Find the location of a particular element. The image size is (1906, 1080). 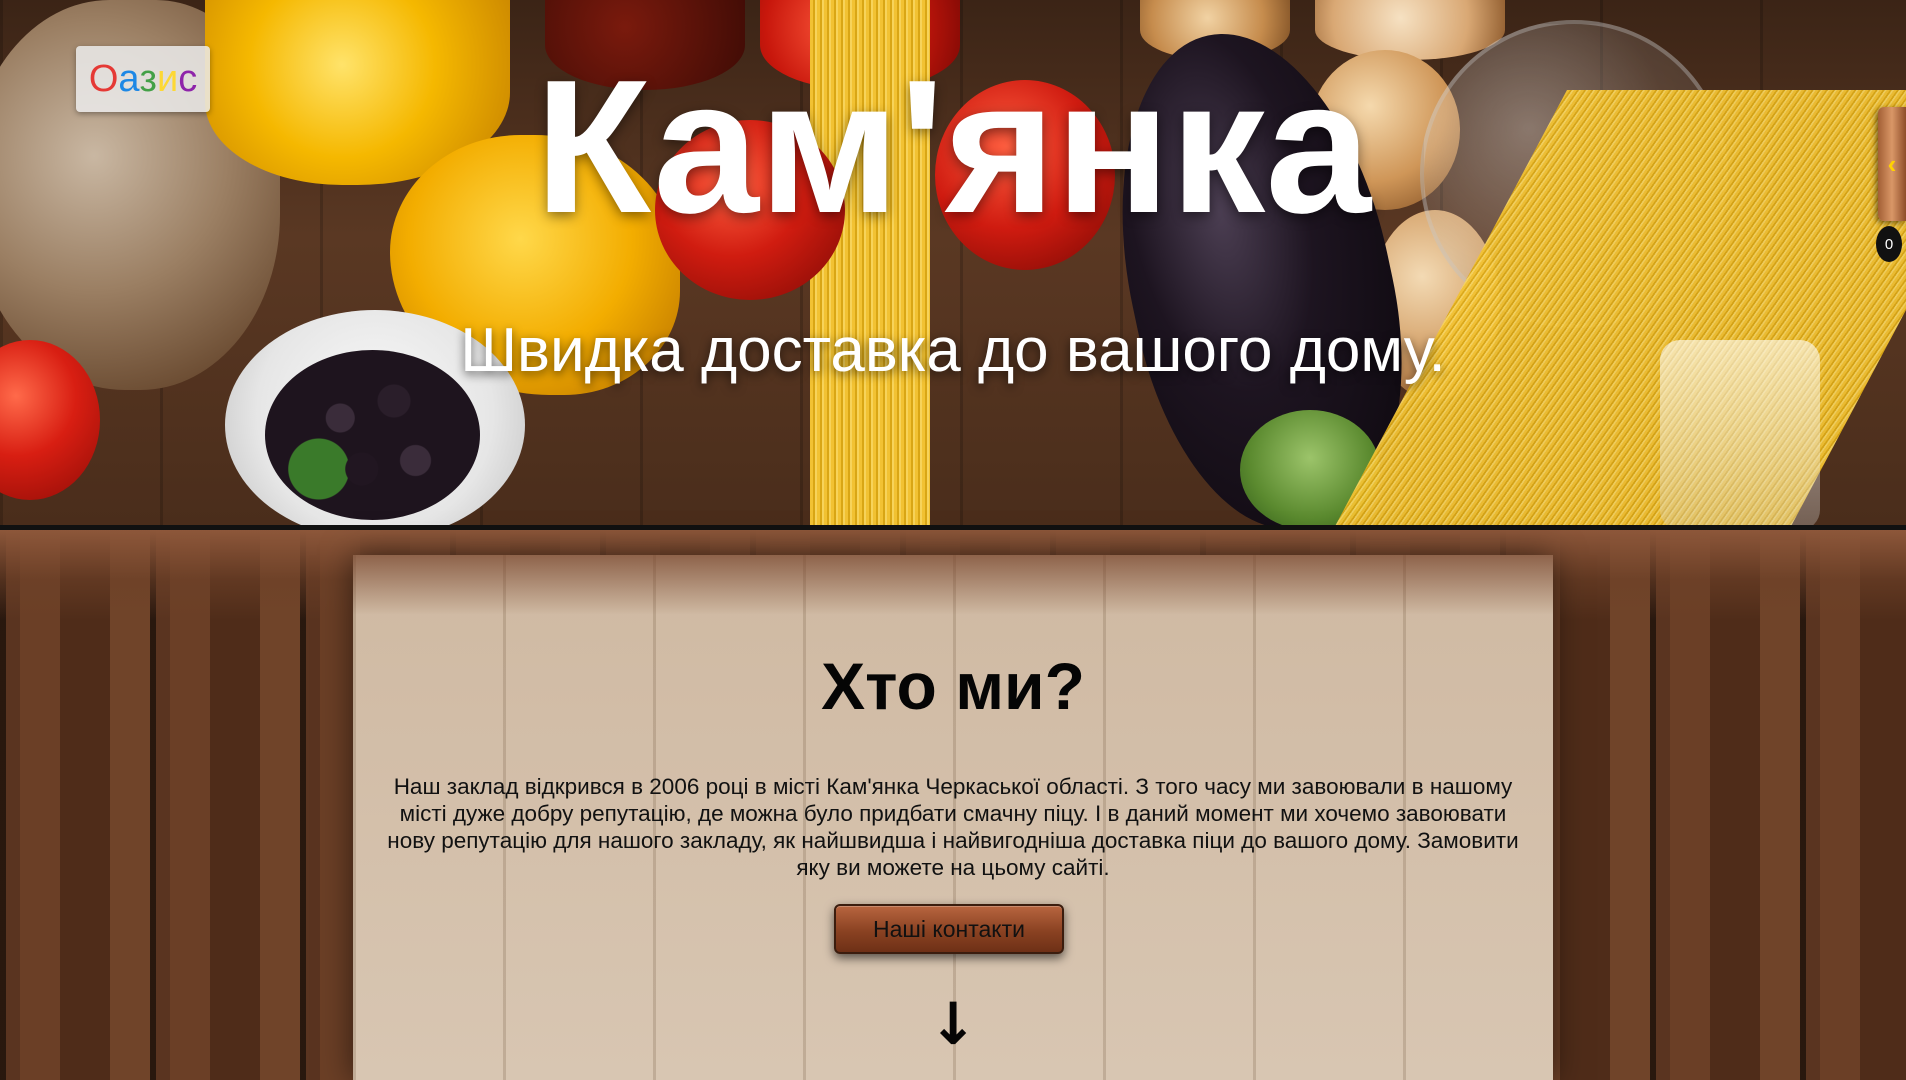

cart-panel-toggle: ‹ is located at coordinates (1892, 164).